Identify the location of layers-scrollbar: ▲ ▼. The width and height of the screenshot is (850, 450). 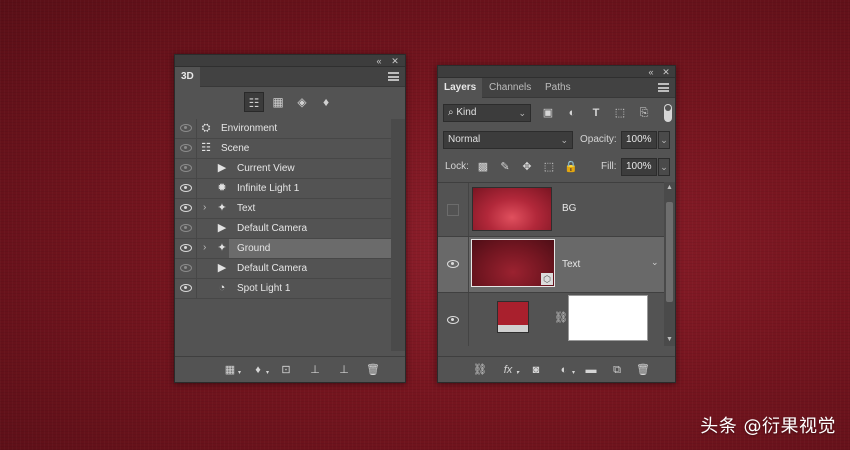
(669, 264).